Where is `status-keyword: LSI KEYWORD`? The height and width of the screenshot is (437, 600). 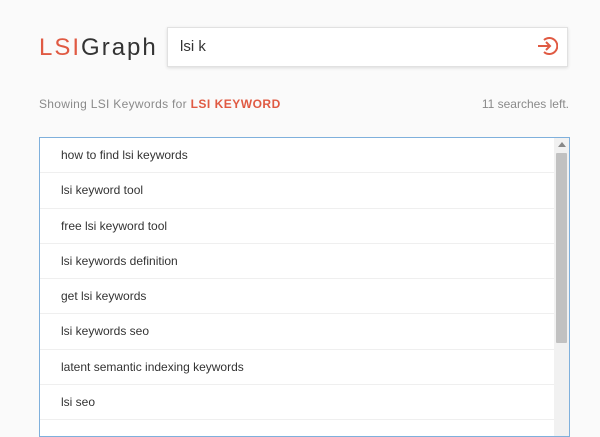 status-keyword: LSI KEYWORD is located at coordinates (235, 104).